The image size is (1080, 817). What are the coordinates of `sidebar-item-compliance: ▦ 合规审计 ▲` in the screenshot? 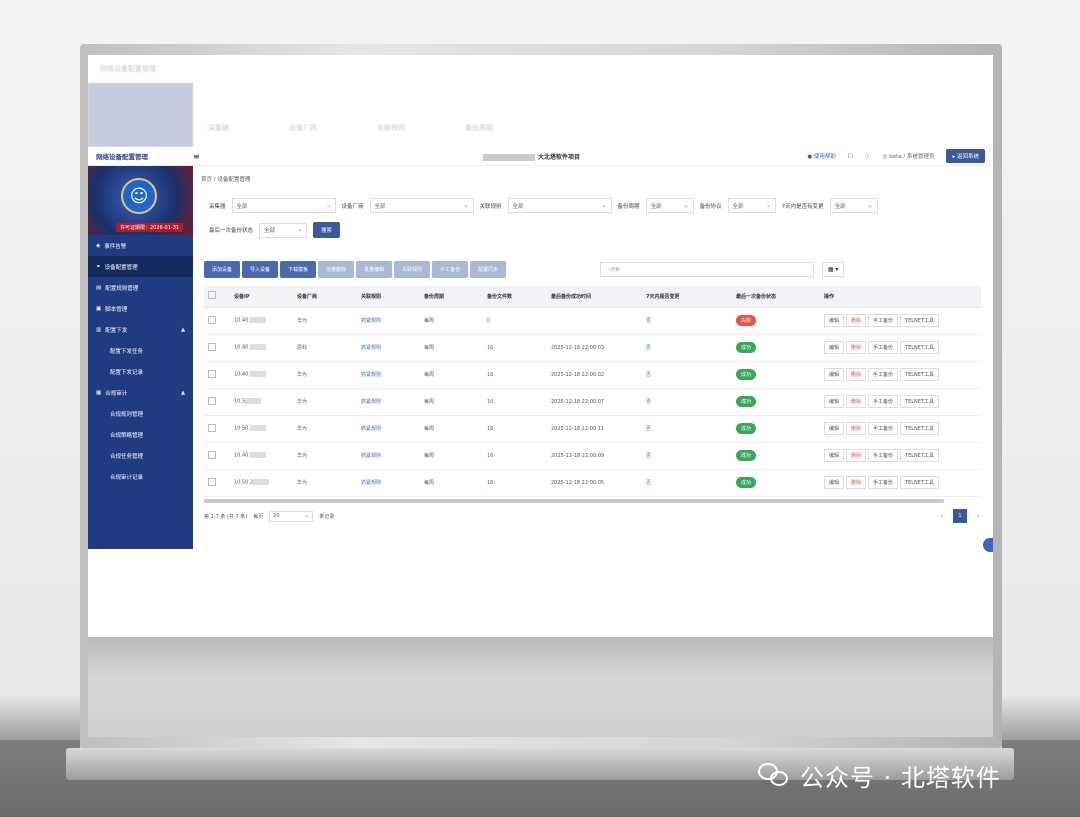 It's located at (140, 392).